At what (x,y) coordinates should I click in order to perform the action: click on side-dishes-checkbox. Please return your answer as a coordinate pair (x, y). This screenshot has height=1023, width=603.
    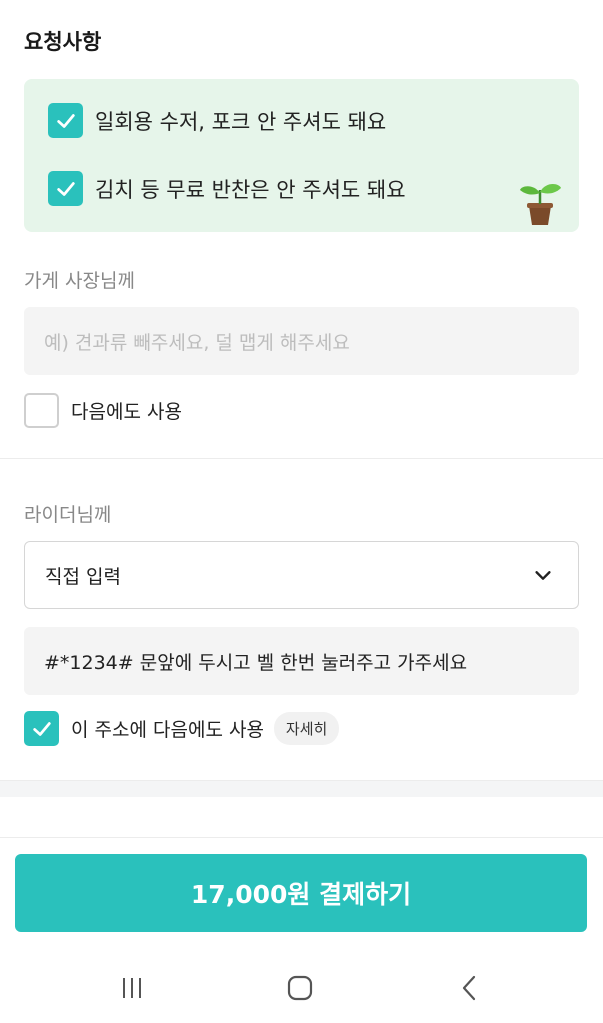
    Looking at the image, I should click on (65, 188).